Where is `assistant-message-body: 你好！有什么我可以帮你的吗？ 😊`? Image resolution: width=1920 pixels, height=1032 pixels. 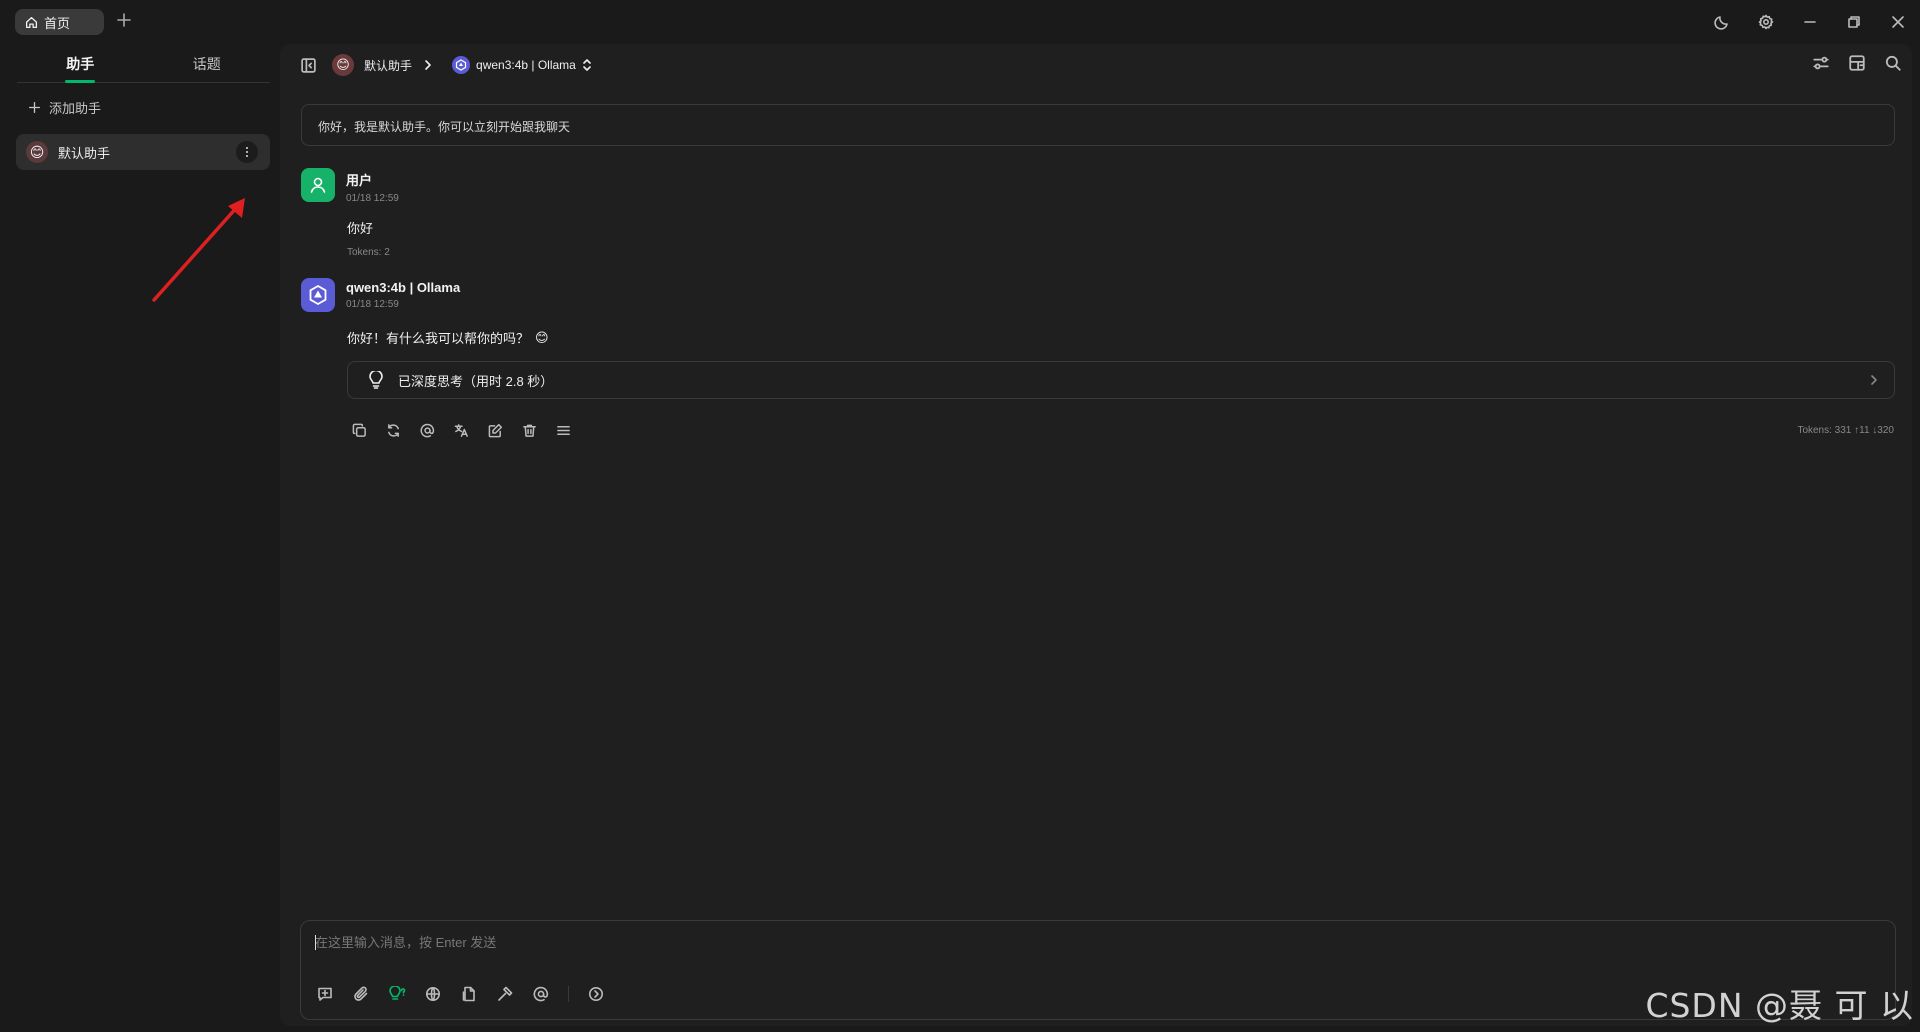
assistant-message-body: 你好！有什么我可以帮你的吗？ 😊 is located at coordinates (448, 337).